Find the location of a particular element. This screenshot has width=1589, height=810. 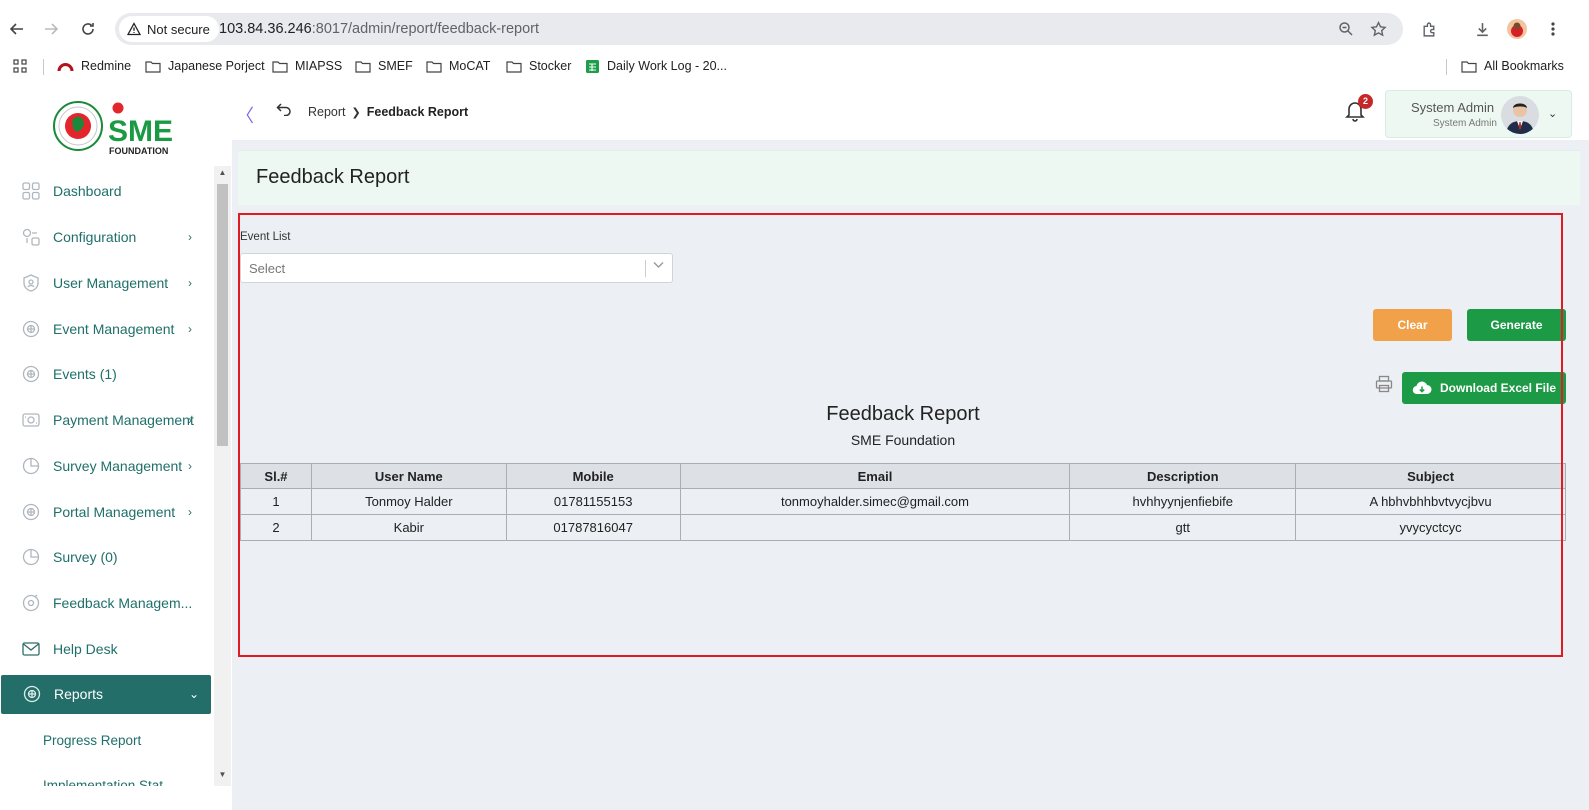

table-cell: 1 is located at coordinates (276, 501).